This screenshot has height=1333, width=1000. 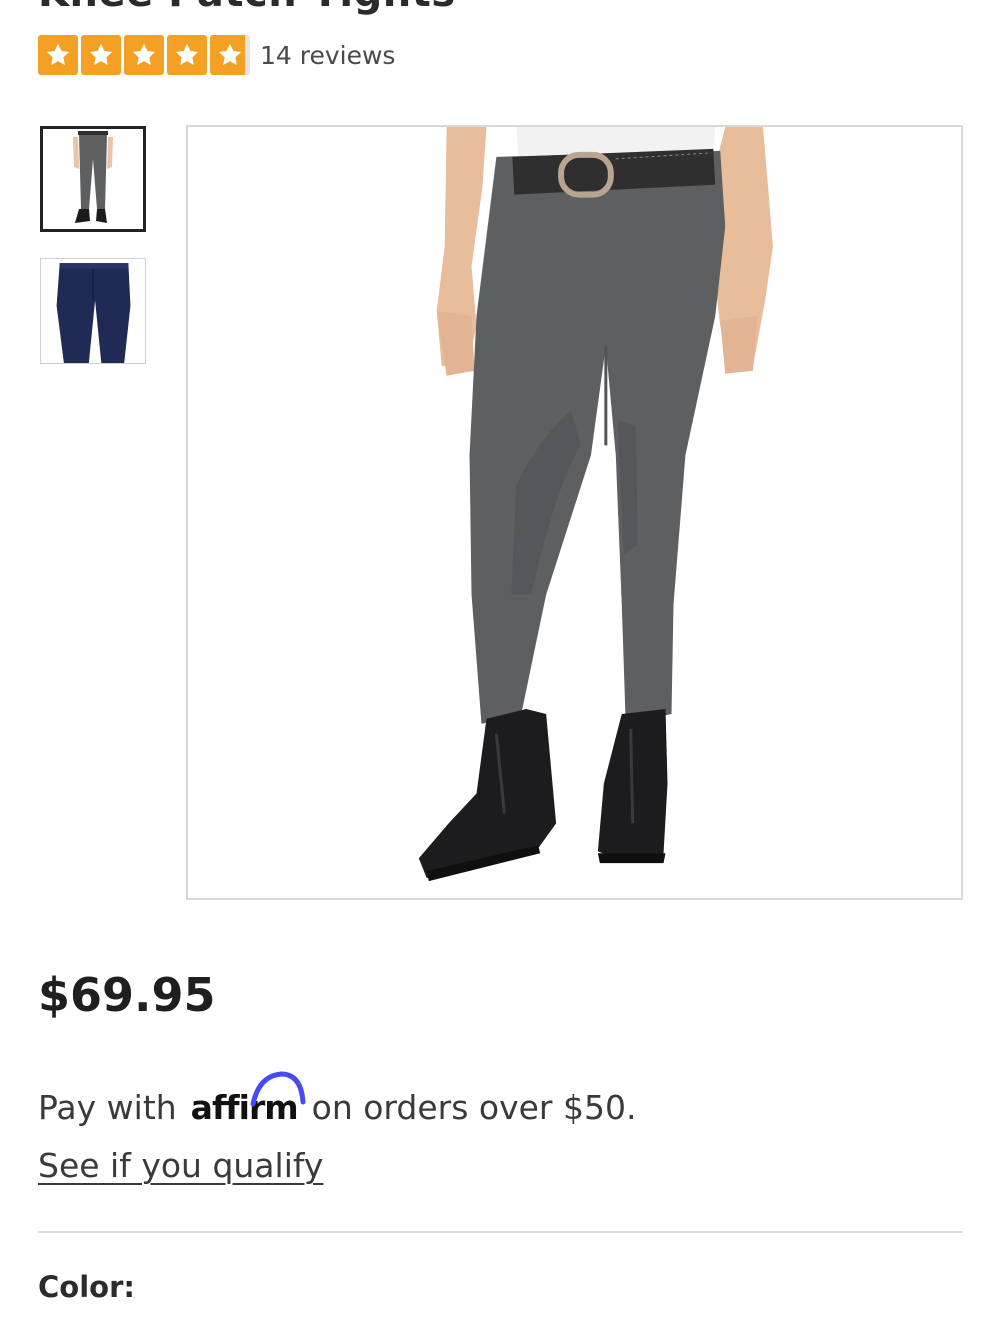 I want to click on affirm-arc-icon, so click(x=278, y=1089).